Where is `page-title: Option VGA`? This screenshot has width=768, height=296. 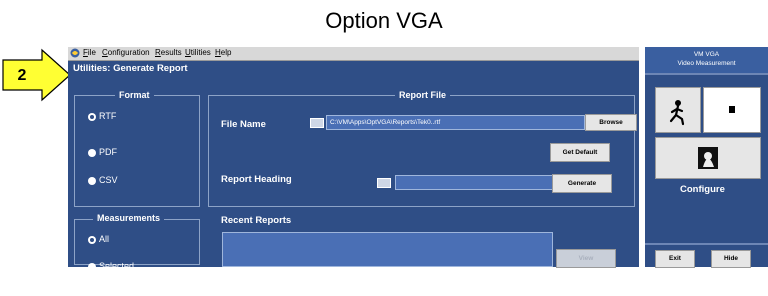 page-title: Option VGA is located at coordinates (384, 20).